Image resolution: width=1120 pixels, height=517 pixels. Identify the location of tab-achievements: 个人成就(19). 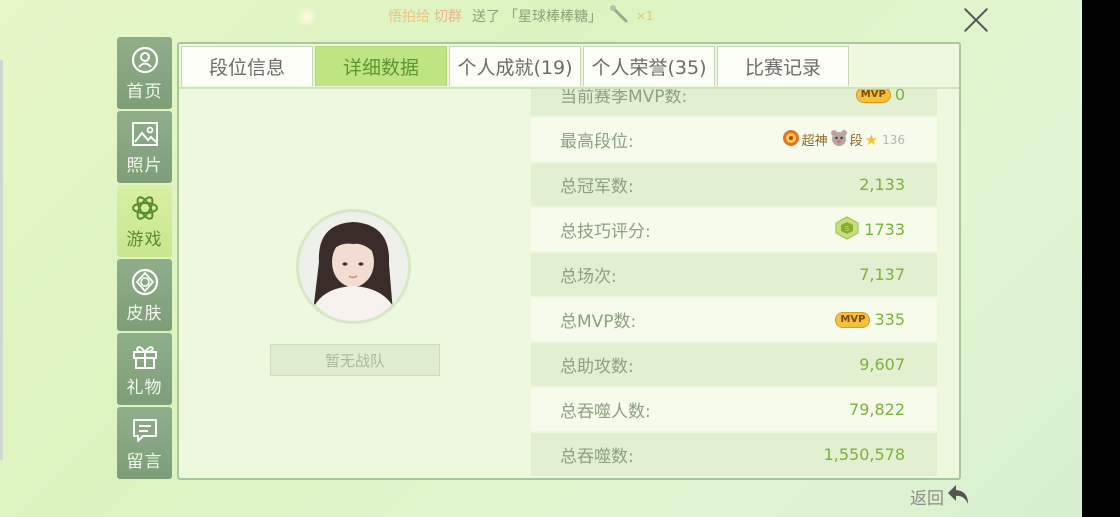
(515, 66).